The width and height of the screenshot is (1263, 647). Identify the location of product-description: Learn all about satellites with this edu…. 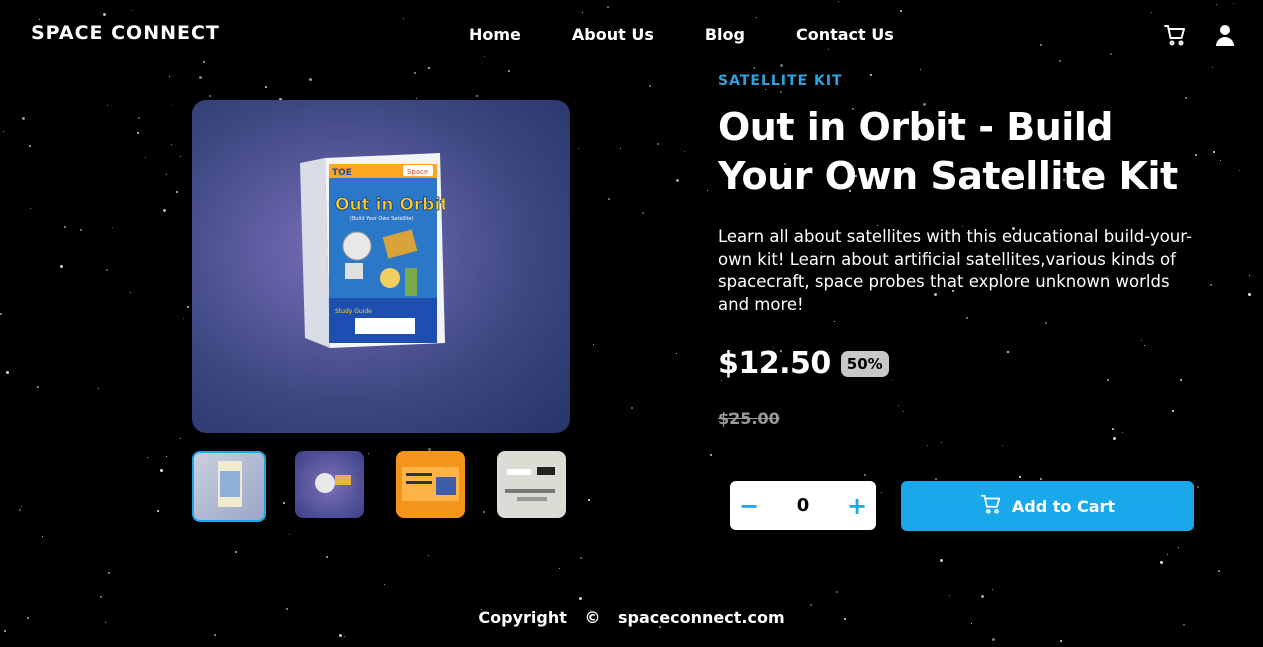
(955, 270).